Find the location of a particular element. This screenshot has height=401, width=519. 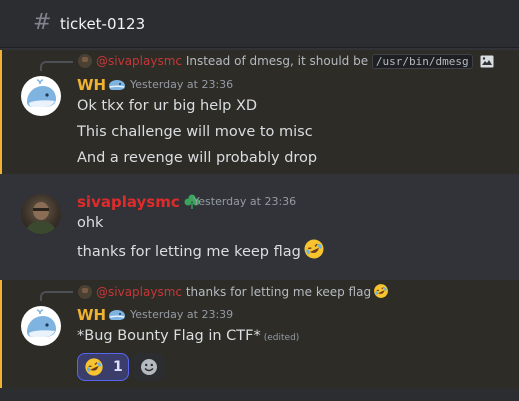

image-icon is located at coordinates (487, 63).